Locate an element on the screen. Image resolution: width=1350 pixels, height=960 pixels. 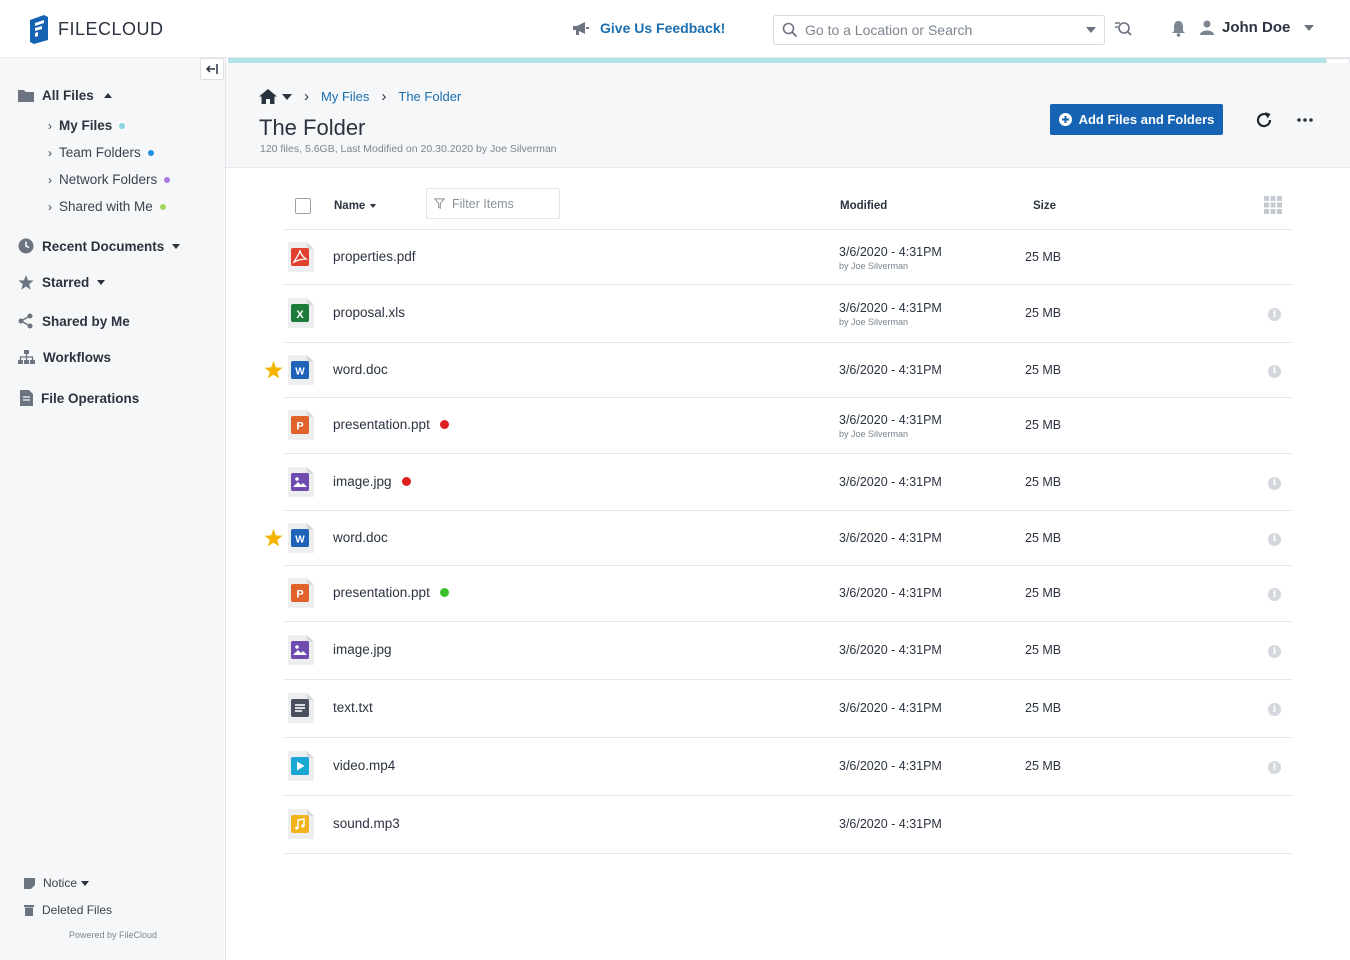
feedback-link: Give Us Feedback! is located at coordinates (648, 28).